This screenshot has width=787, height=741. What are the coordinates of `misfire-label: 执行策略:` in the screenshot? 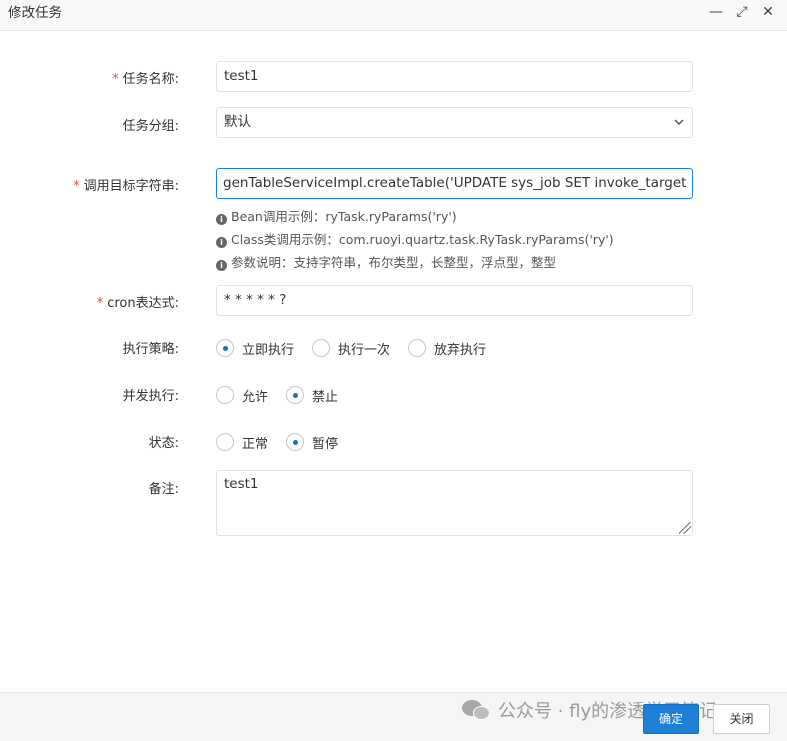 It's located at (150, 349).